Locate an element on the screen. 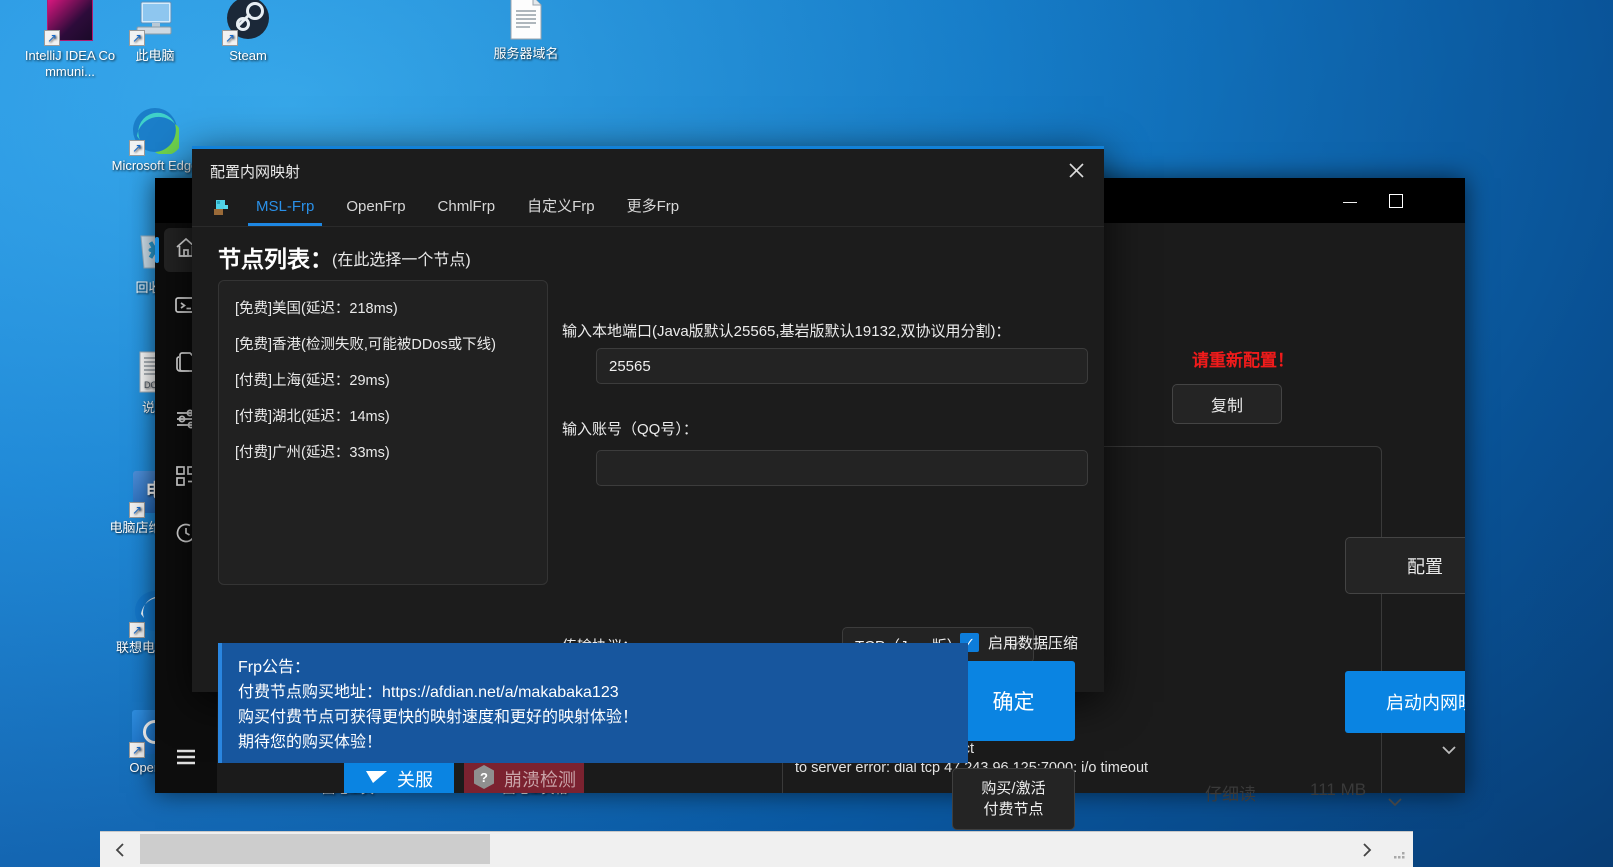 The height and width of the screenshot is (867, 1613). desktop-icon-server-domain: 服务器域名 is located at coordinates (526, 31).